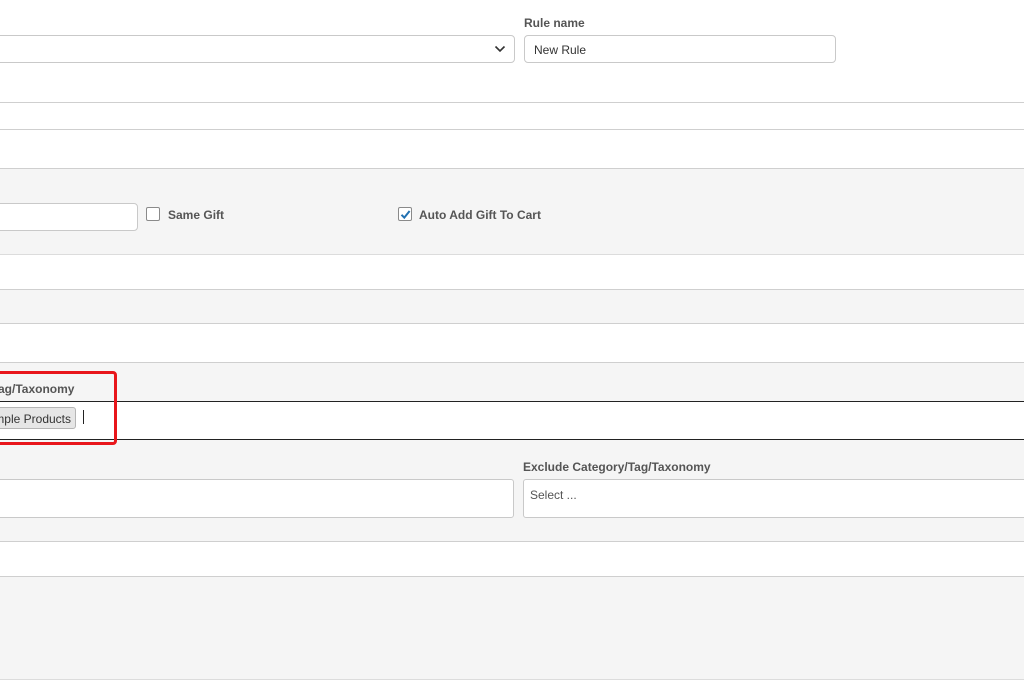 This screenshot has height=691, width=1024. What do you see at coordinates (500, 49) in the screenshot?
I see `chevron-down-icon` at bounding box center [500, 49].